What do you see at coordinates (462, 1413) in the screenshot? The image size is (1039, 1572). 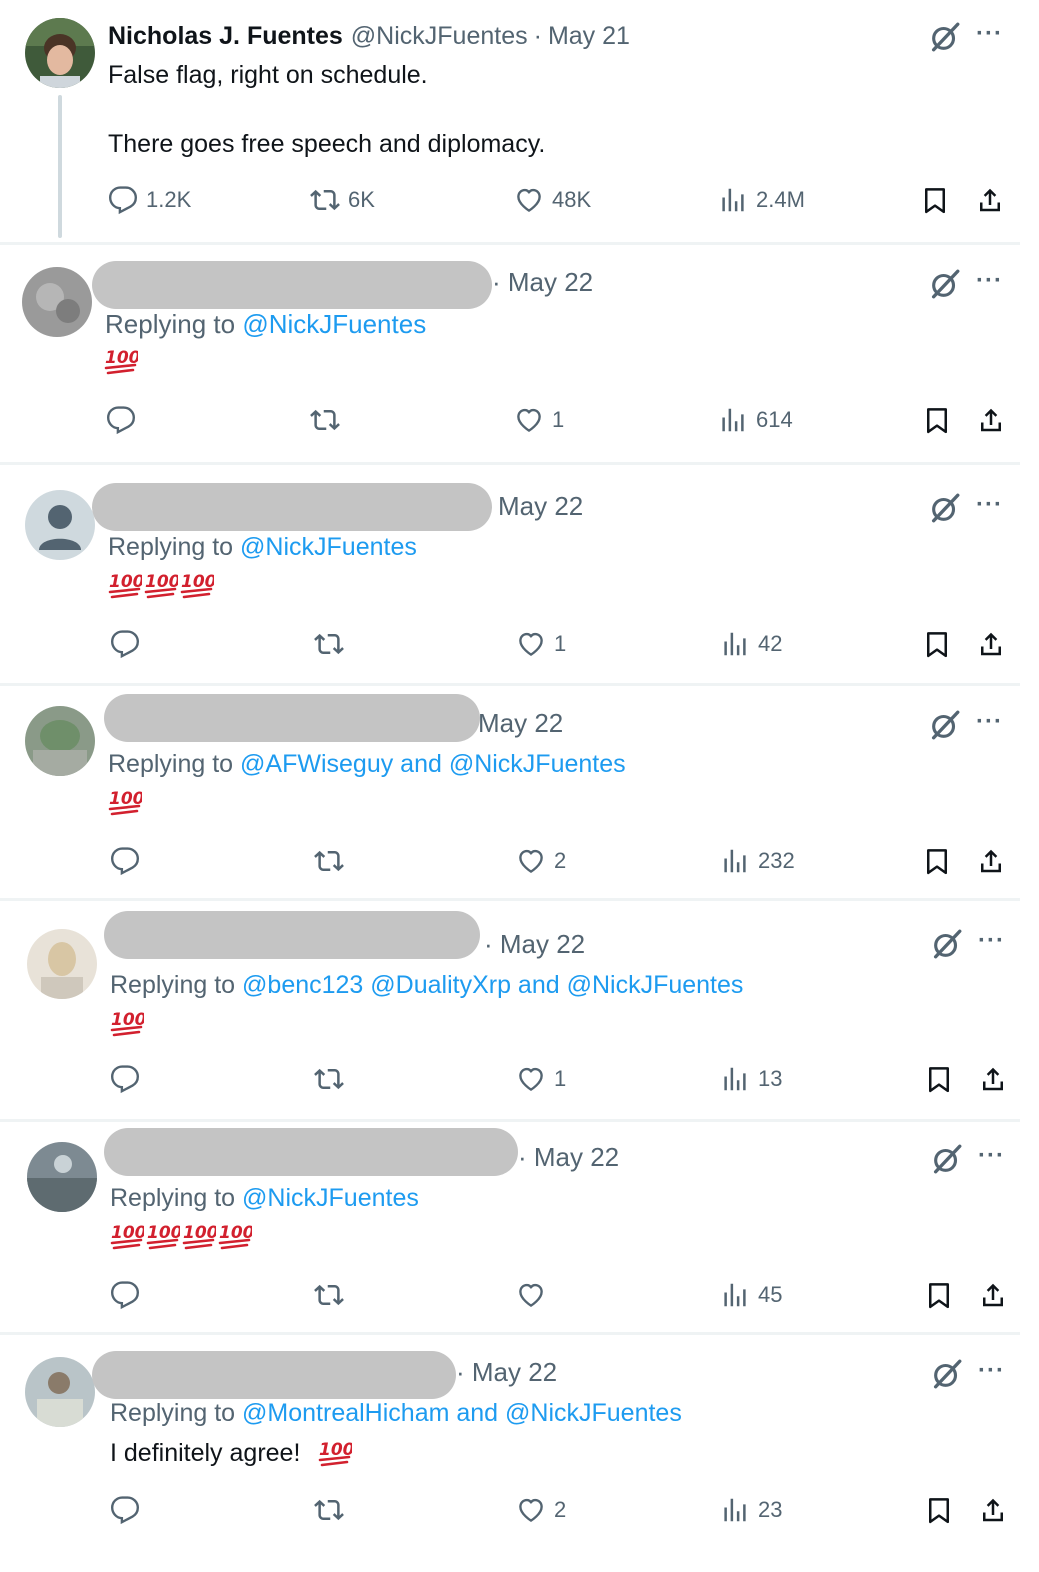 I see `mention-link: @MontrealHicham and @NickJFuentes` at bounding box center [462, 1413].